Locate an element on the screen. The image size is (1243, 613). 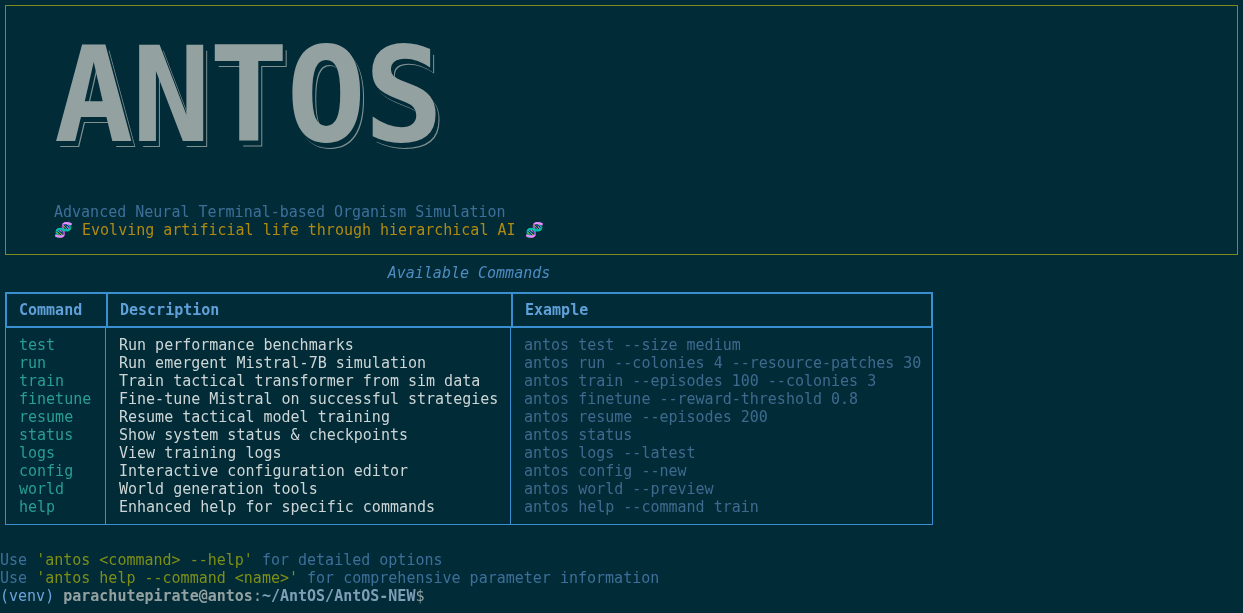
table-cell-text: Run emergent Mistral-7B simulation is located at coordinates (273, 363).